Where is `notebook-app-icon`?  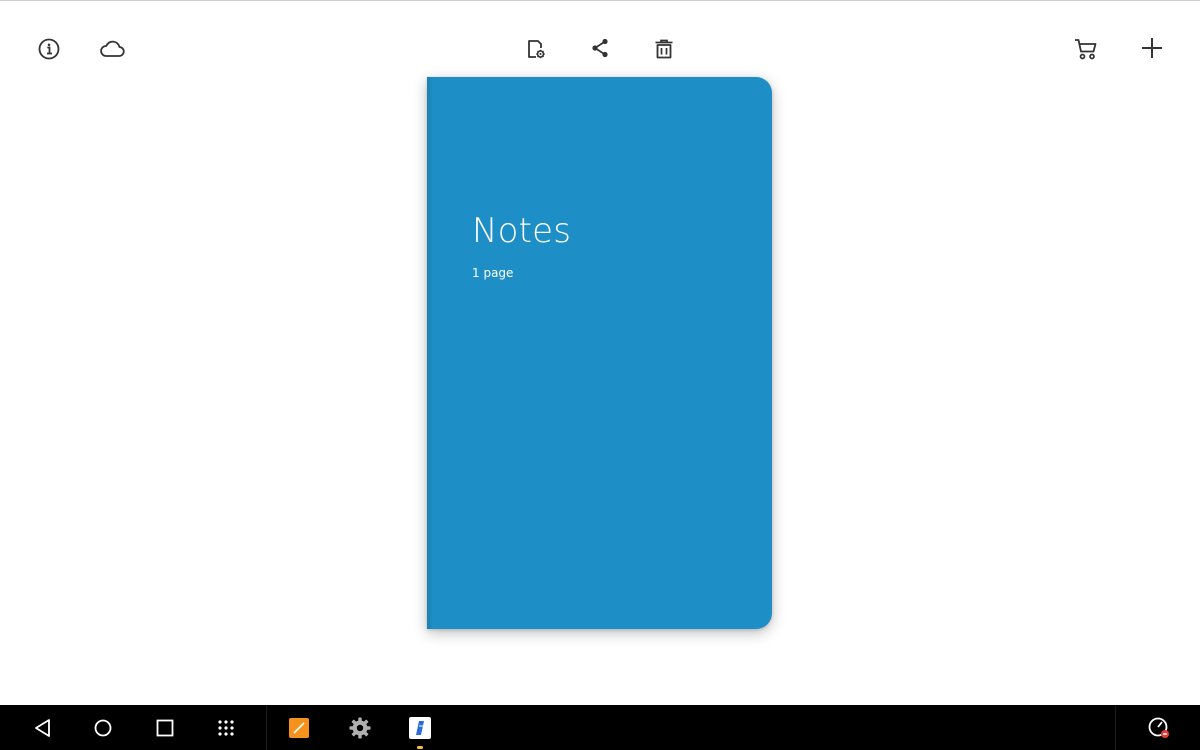 notebook-app-icon is located at coordinates (420, 727).